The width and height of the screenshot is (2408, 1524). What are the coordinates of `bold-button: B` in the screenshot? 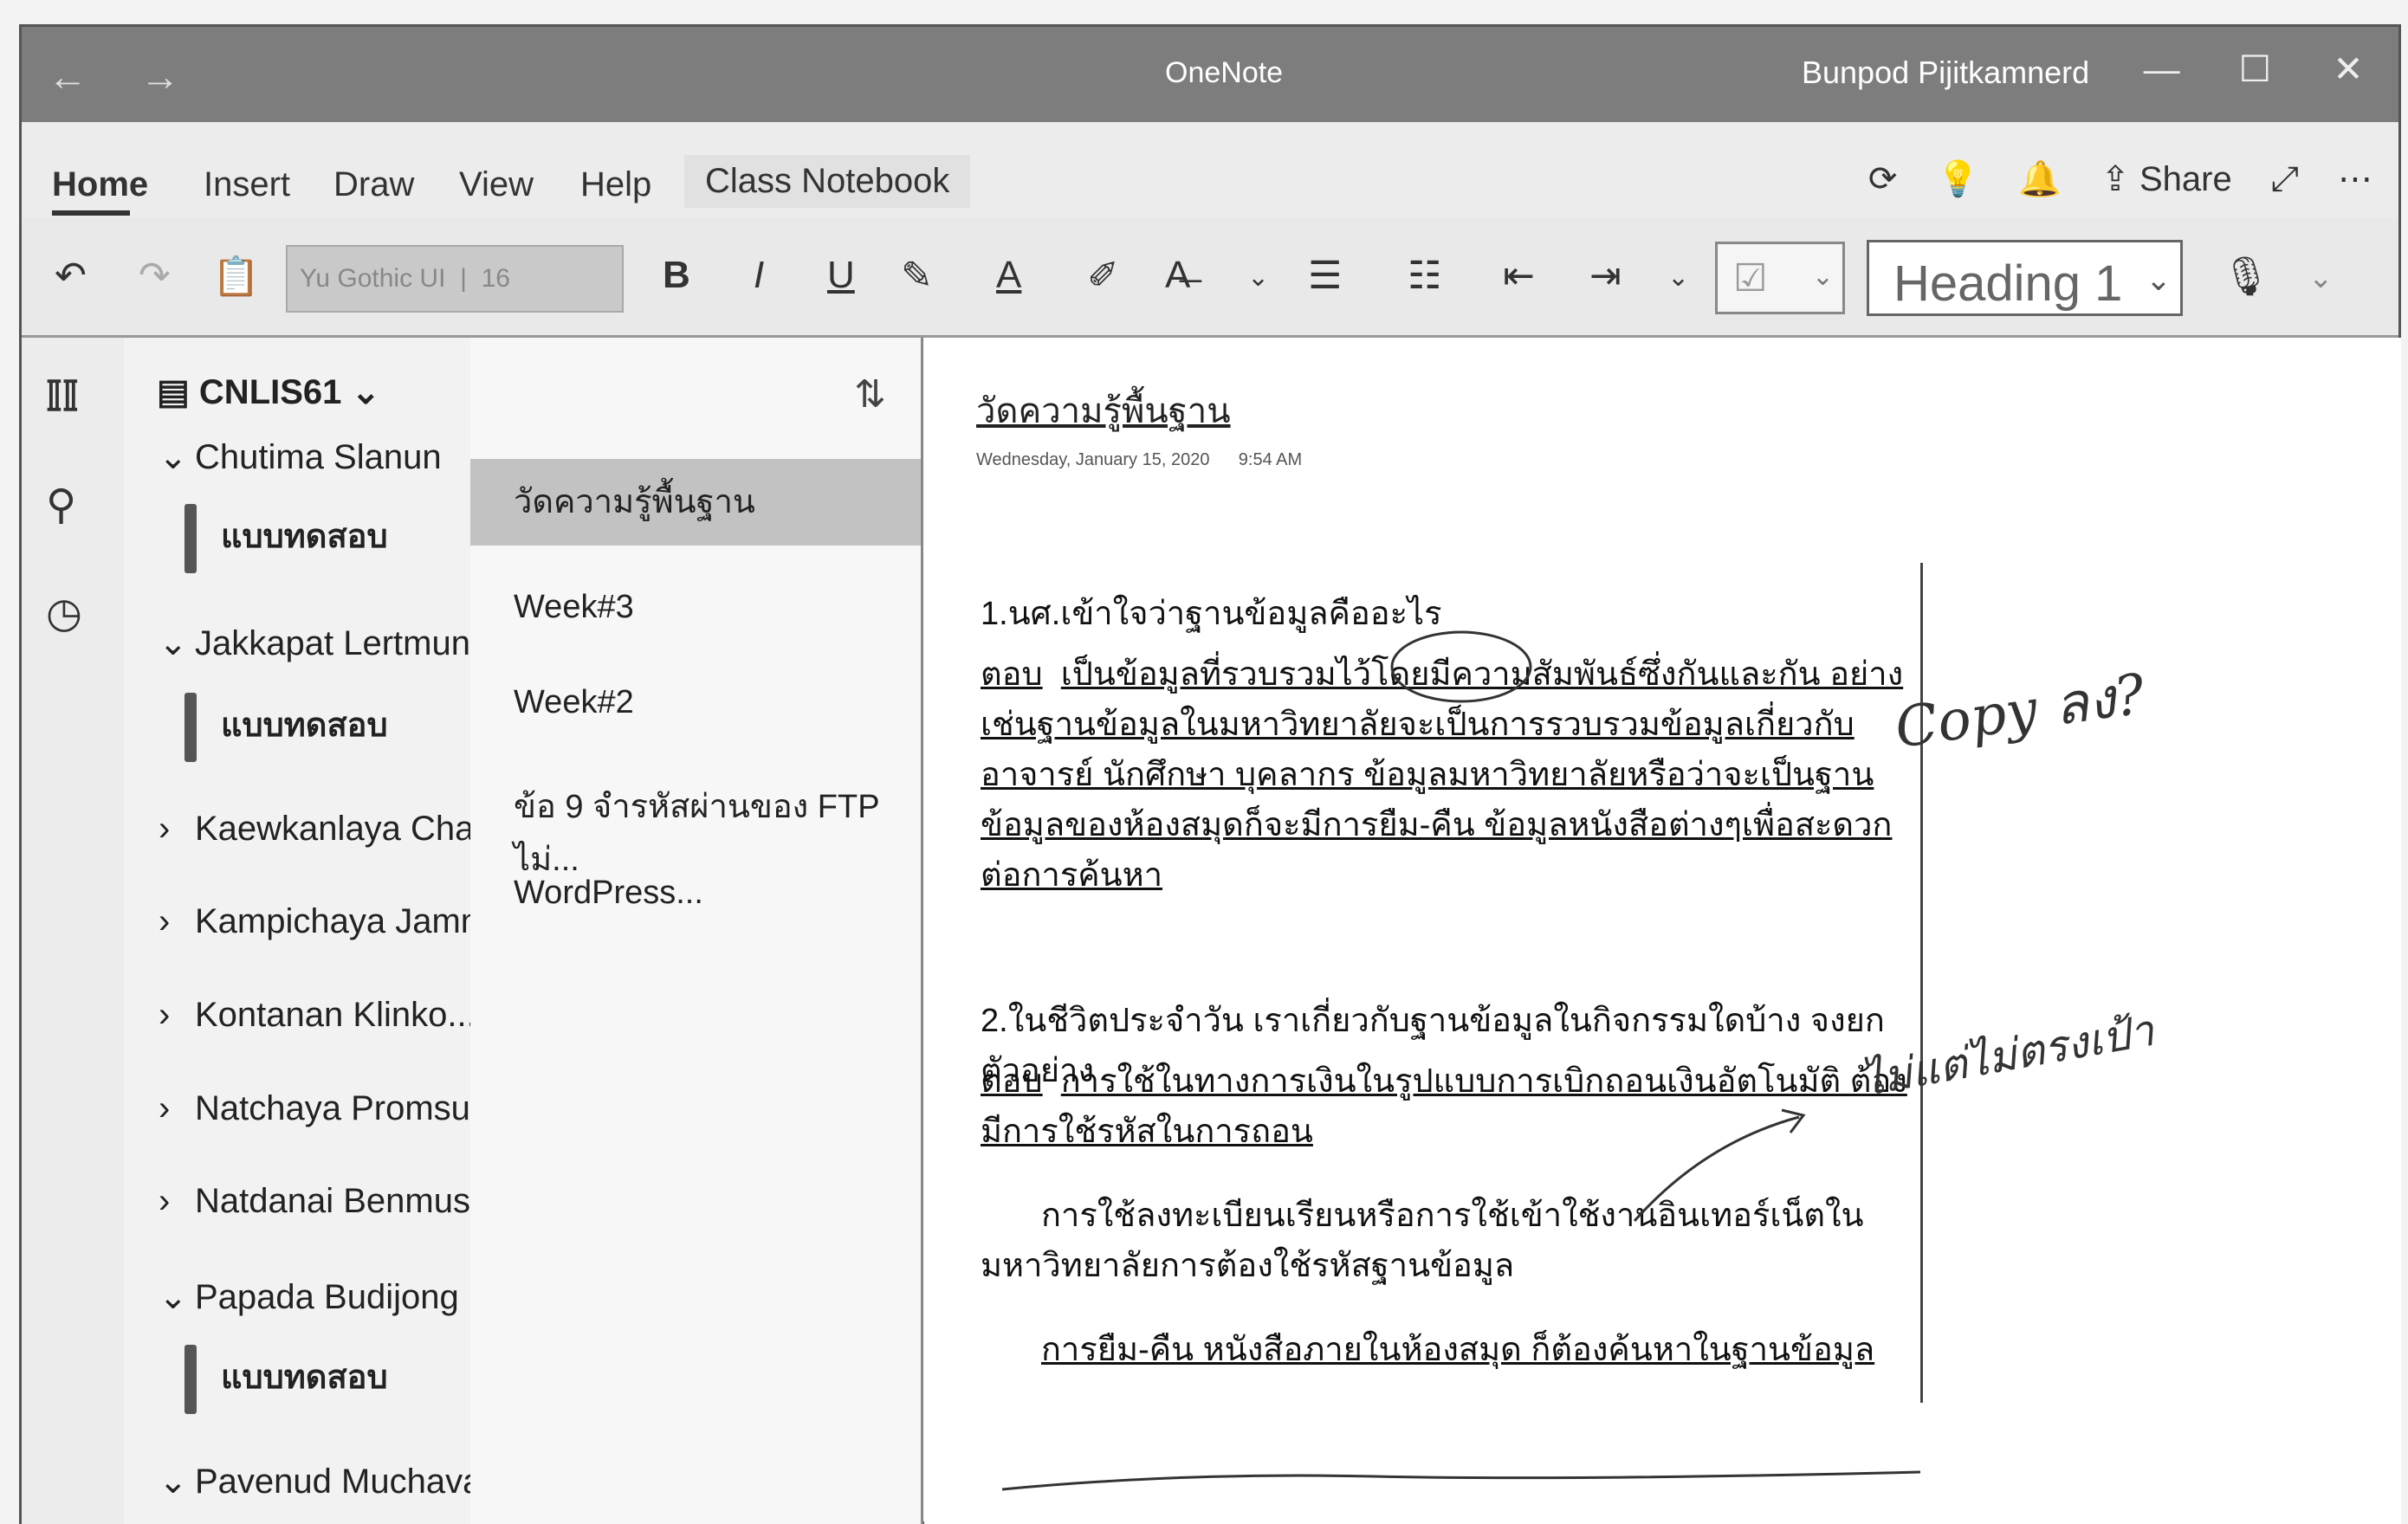 It's located at (676, 276).